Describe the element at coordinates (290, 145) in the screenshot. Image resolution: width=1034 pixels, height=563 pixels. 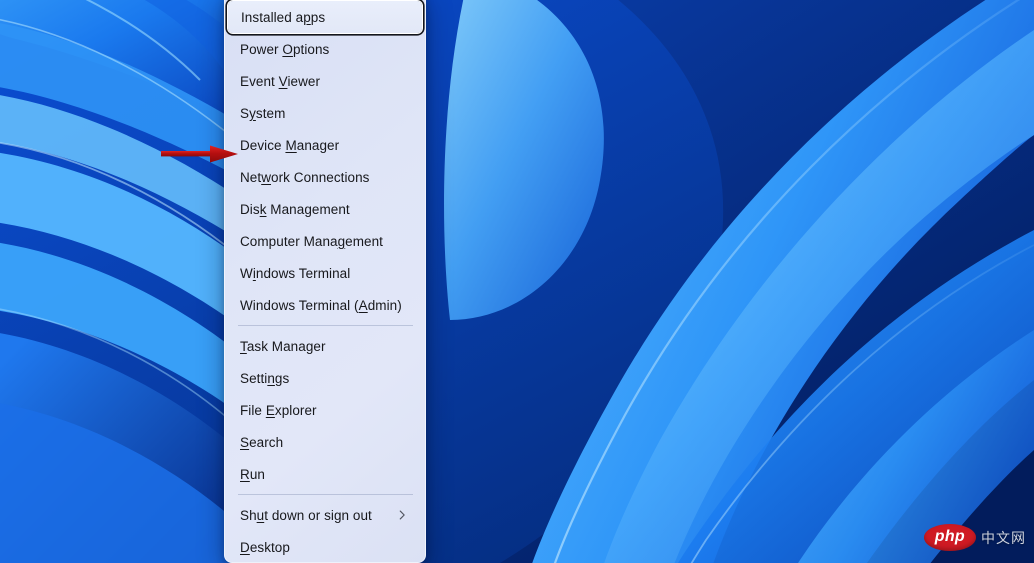
I see `menu-item-label: Device Manager` at that location.